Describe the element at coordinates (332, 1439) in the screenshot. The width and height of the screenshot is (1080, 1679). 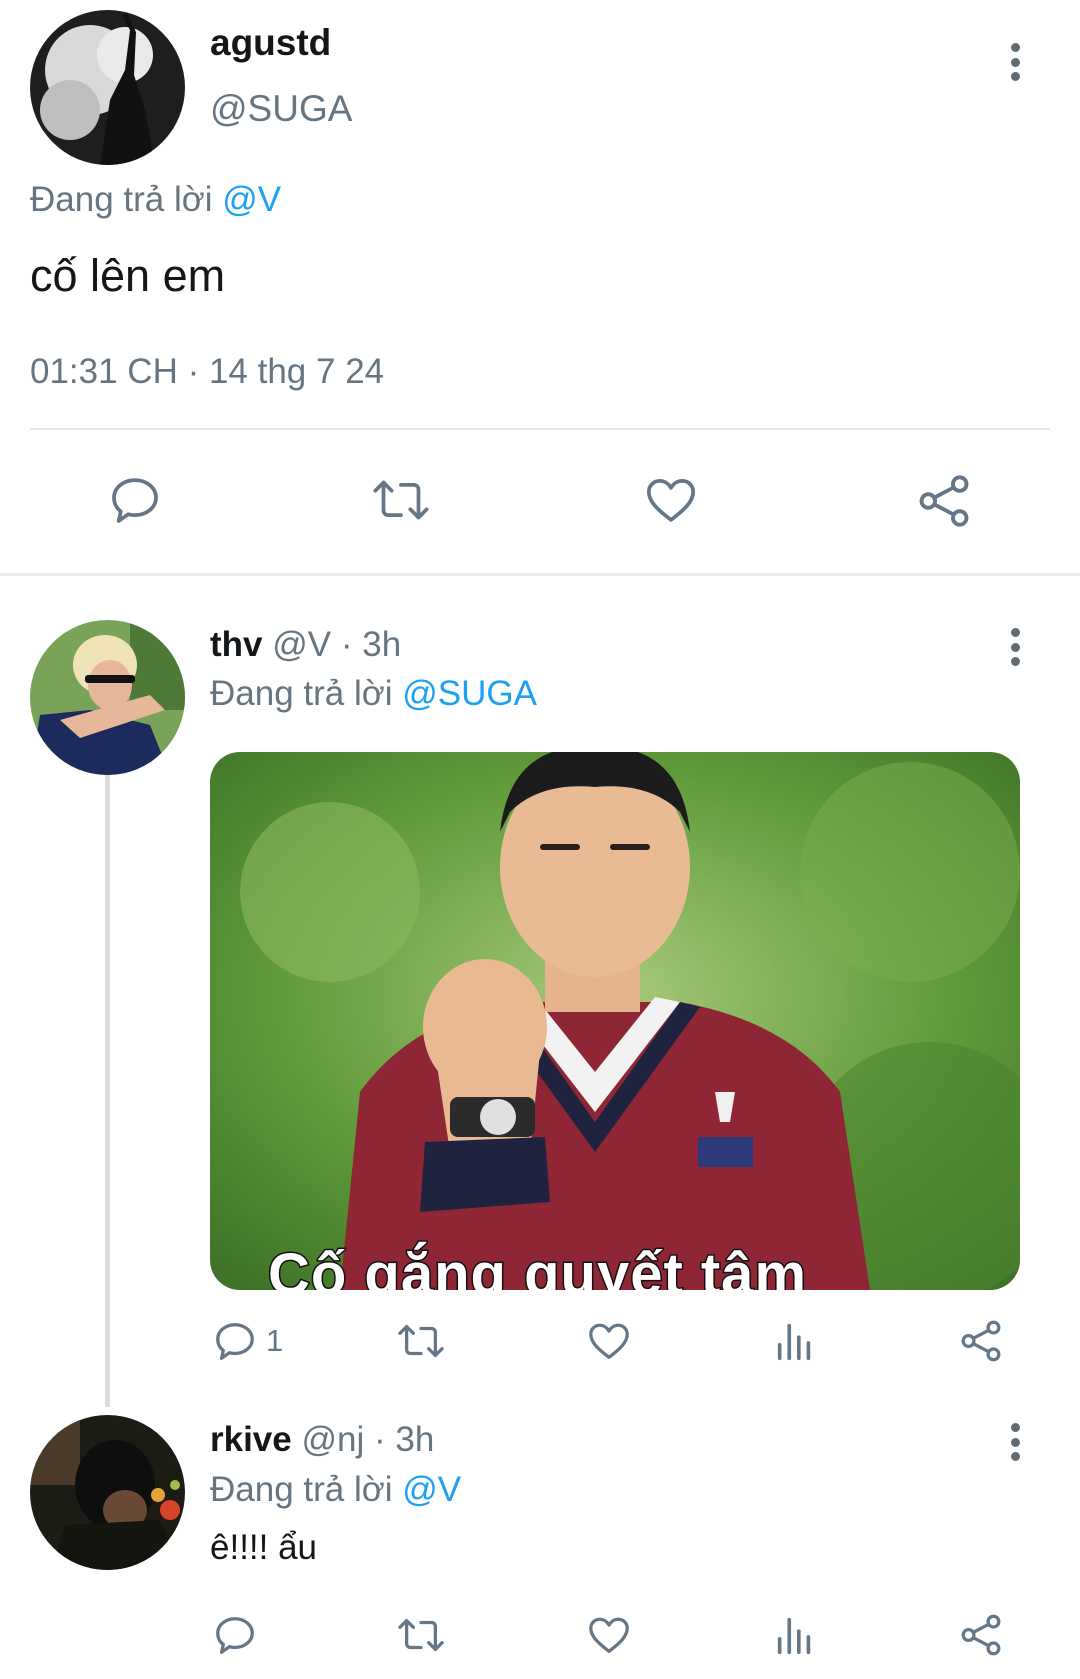
I see `author-handle: @nj` at that location.